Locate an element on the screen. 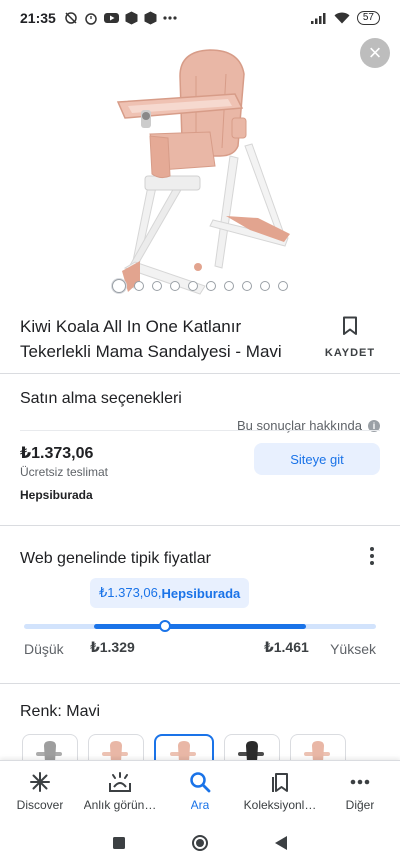 This screenshot has width=400, height=866. save-button: KAYDET is located at coordinates (350, 337).